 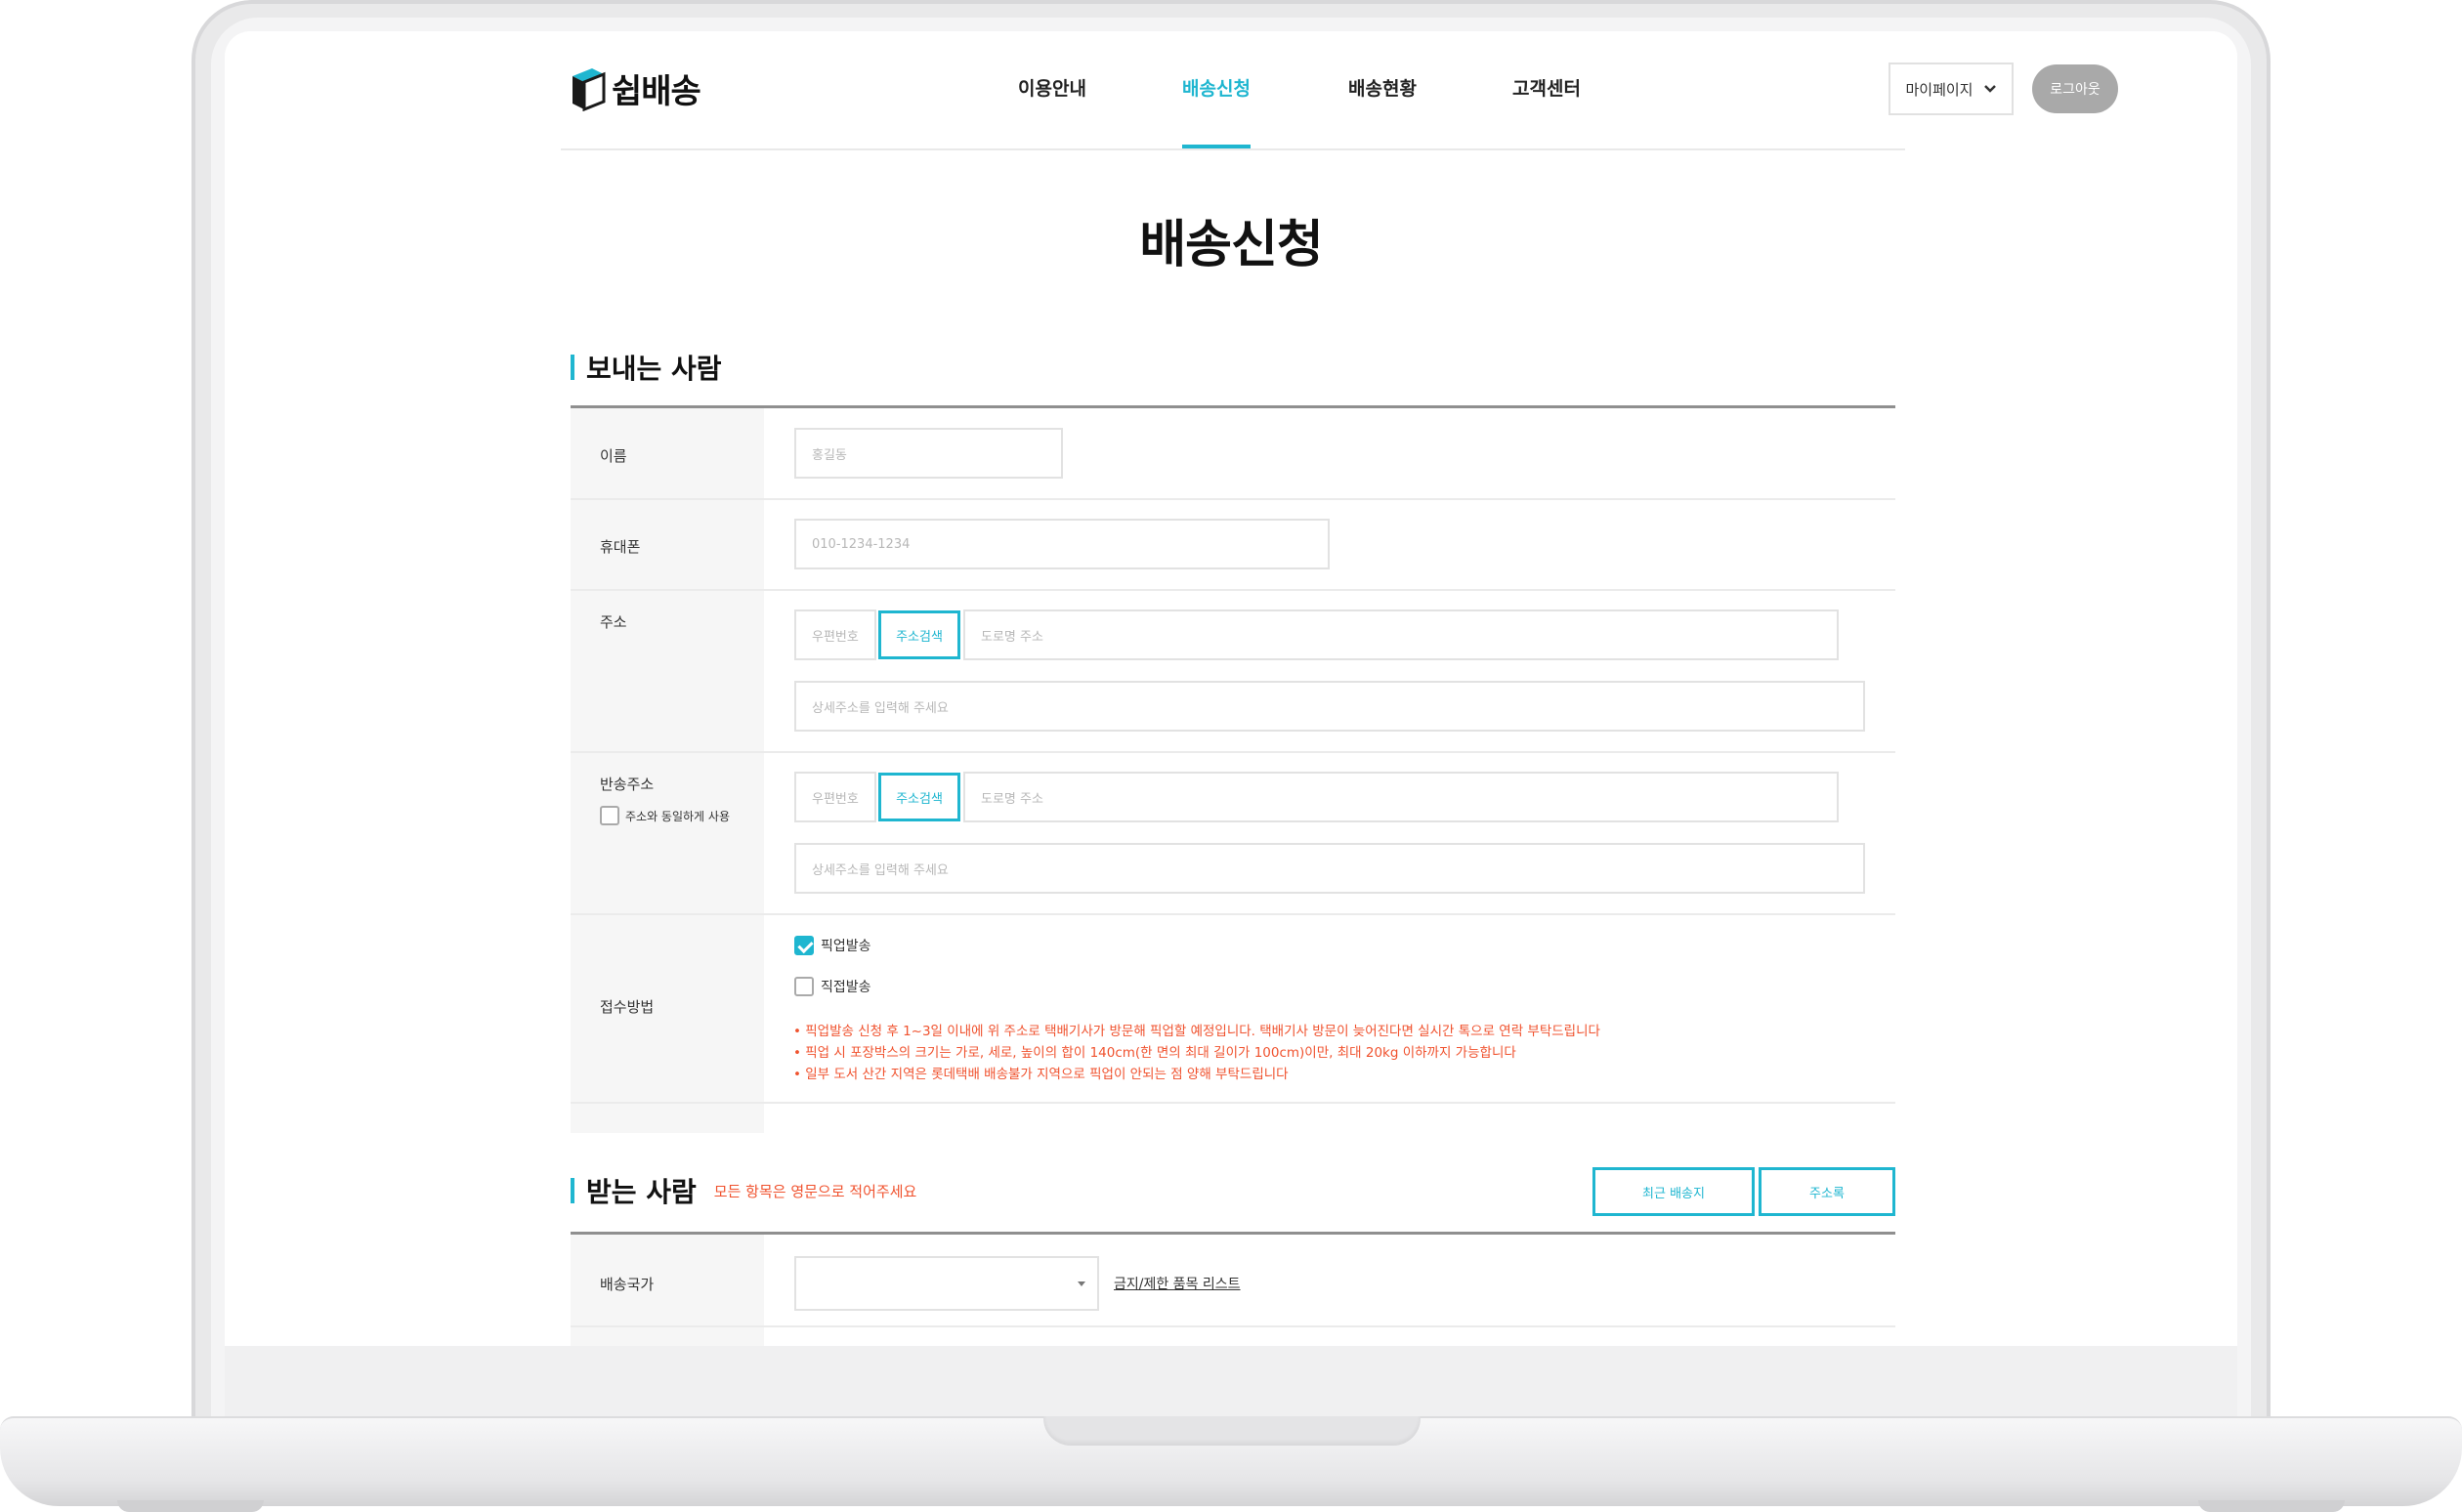 What do you see at coordinates (804, 986) in the screenshot?
I see `direct-checkbox` at bounding box center [804, 986].